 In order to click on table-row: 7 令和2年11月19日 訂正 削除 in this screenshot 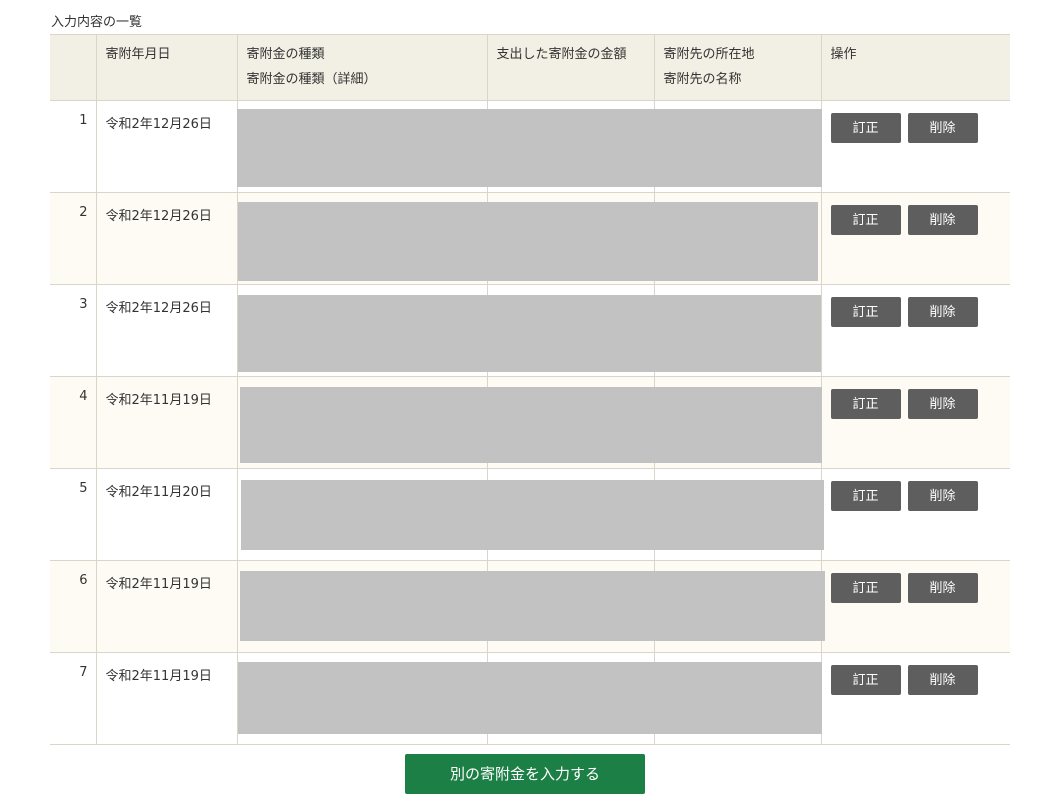, I will do `click(530, 698)`.